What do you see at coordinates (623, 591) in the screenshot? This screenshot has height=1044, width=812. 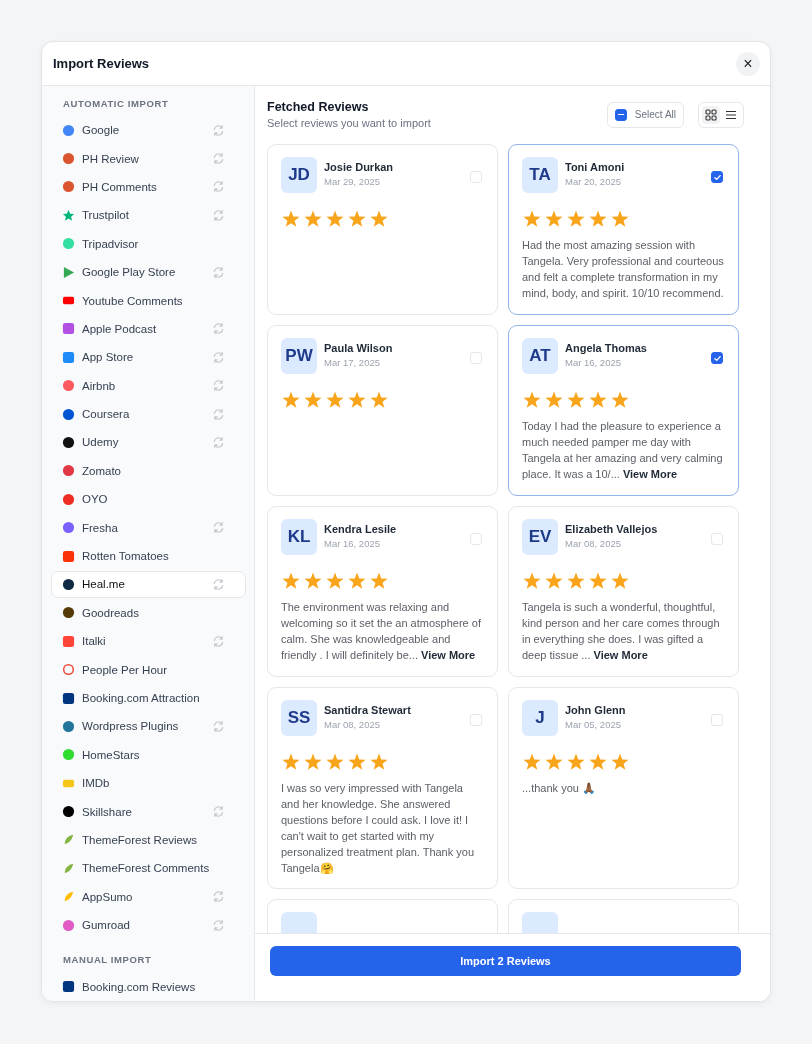 I see `review-card: EV Elizabeth Vallejos Mar 08, 2025 Tangela is such a wonderful, thoughtful, kind person and her care comes through in everything she does. I was gifted a deep tissue ... View More` at bounding box center [623, 591].